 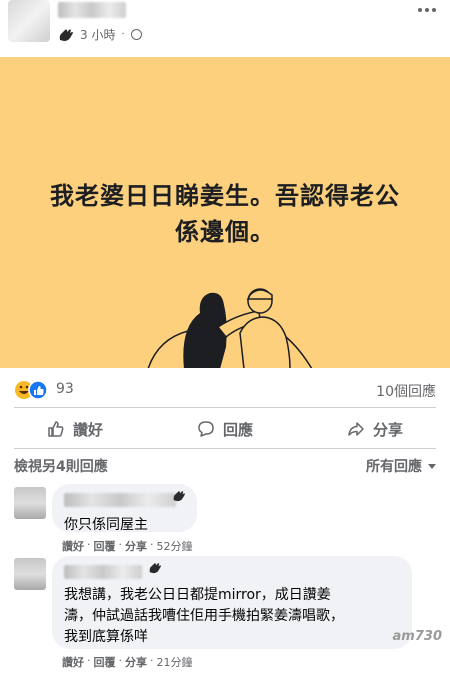 I want to click on comment-button: 回應, so click(x=225, y=429).